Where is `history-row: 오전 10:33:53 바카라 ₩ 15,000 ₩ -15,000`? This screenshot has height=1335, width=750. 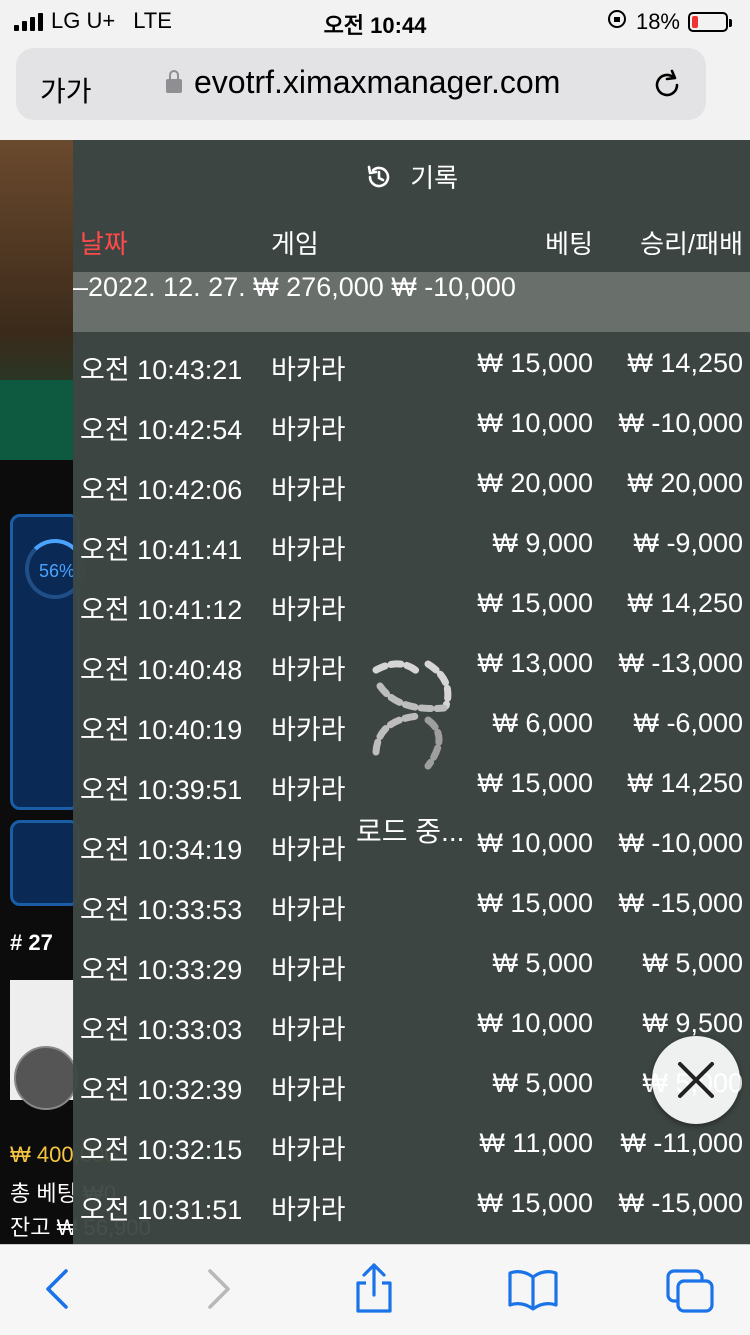 history-row: 오전 10:33:53 바카라 ₩ 15,000 ₩ -15,000 is located at coordinates (411, 906).